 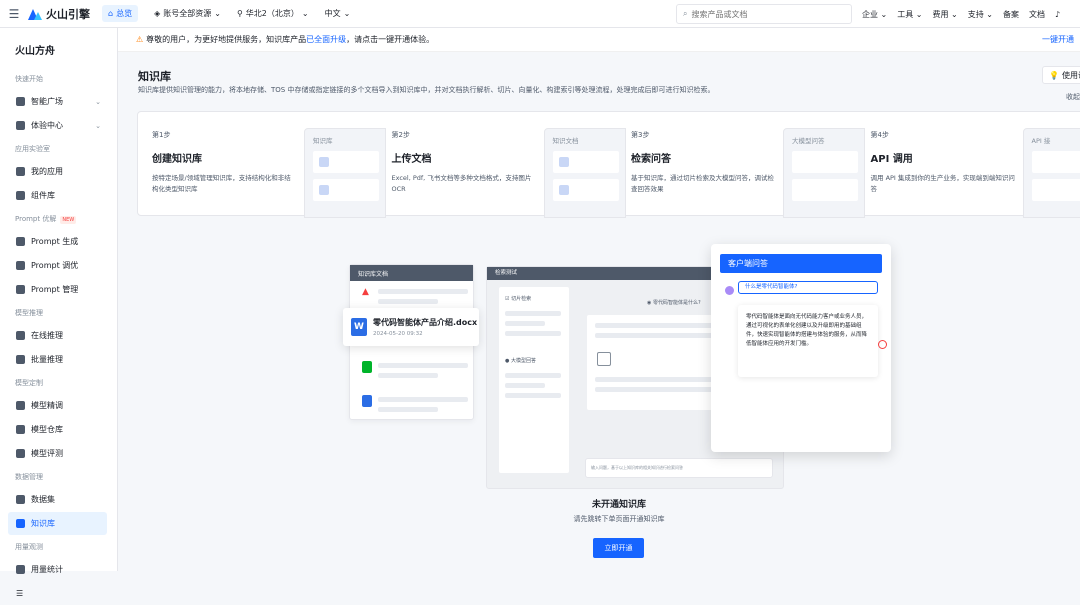 I want to click on question-bubble: ◉ 零代码智能体是什么?, so click(x=674, y=302).